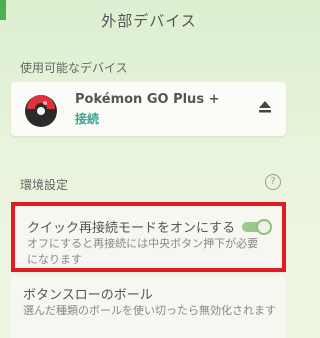 This screenshot has height=338, width=320. Describe the element at coordinates (74, 68) in the screenshot. I see `available-devices-label: 使用可能なデバイス` at that location.